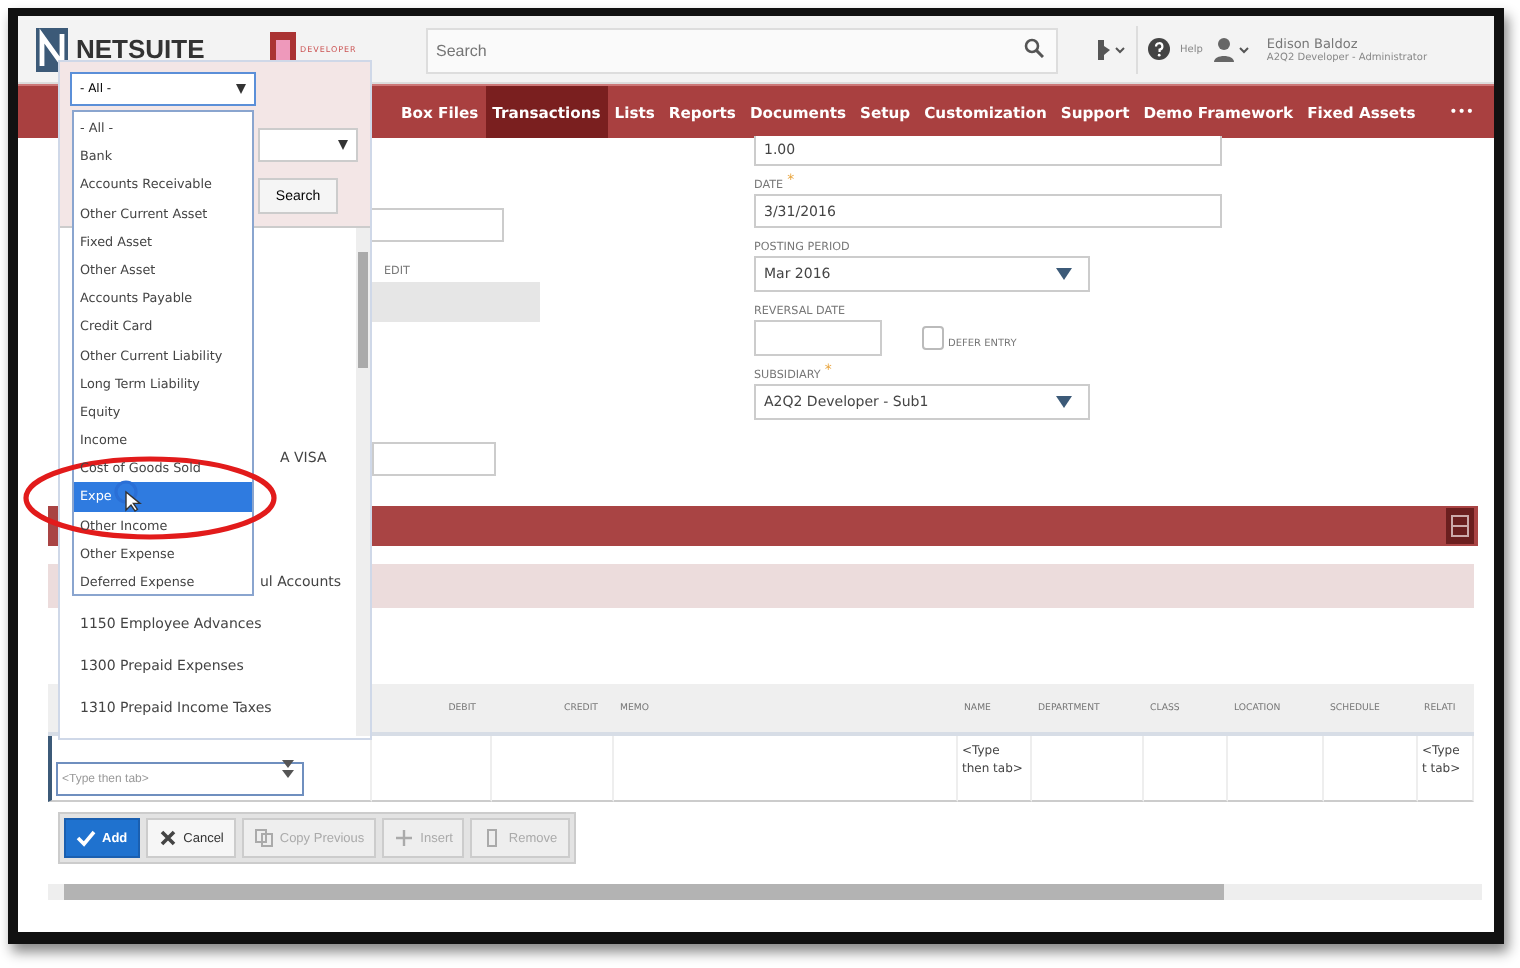 Image resolution: width=1520 pixels, height=968 pixels. What do you see at coordinates (404, 838) in the screenshot?
I see `plus-icon` at bounding box center [404, 838].